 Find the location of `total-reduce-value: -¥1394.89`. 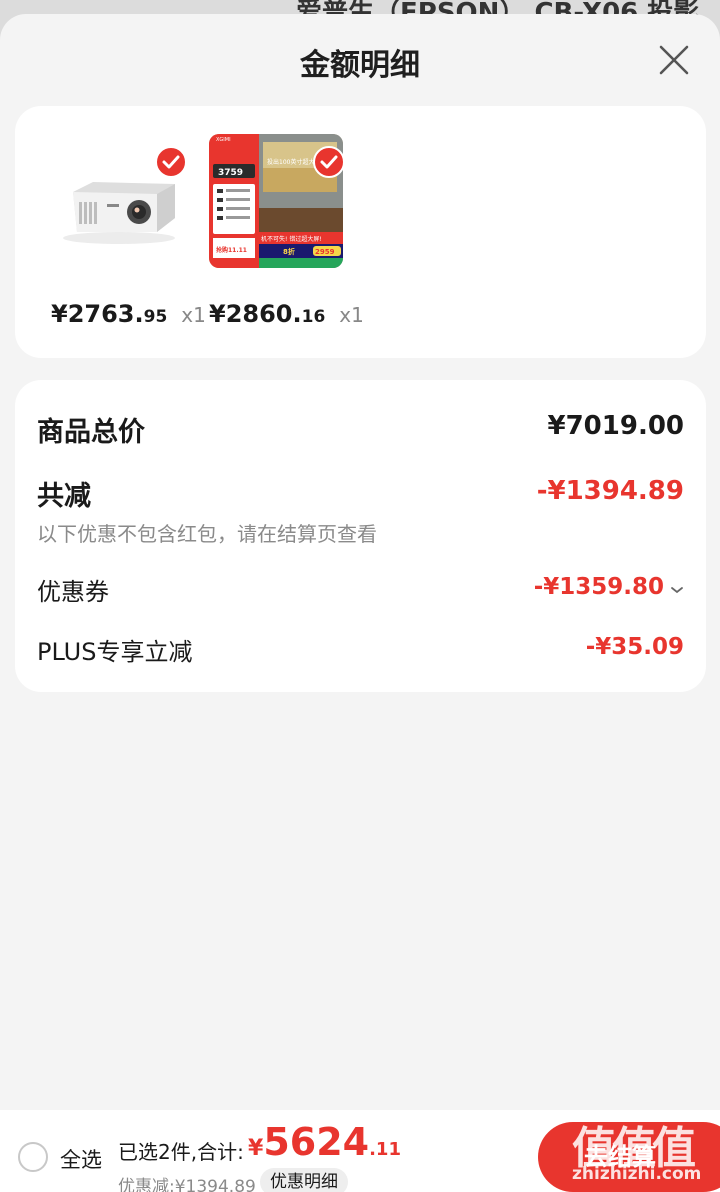

total-reduce-value: -¥1394.89 is located at coordinates (610, 491).